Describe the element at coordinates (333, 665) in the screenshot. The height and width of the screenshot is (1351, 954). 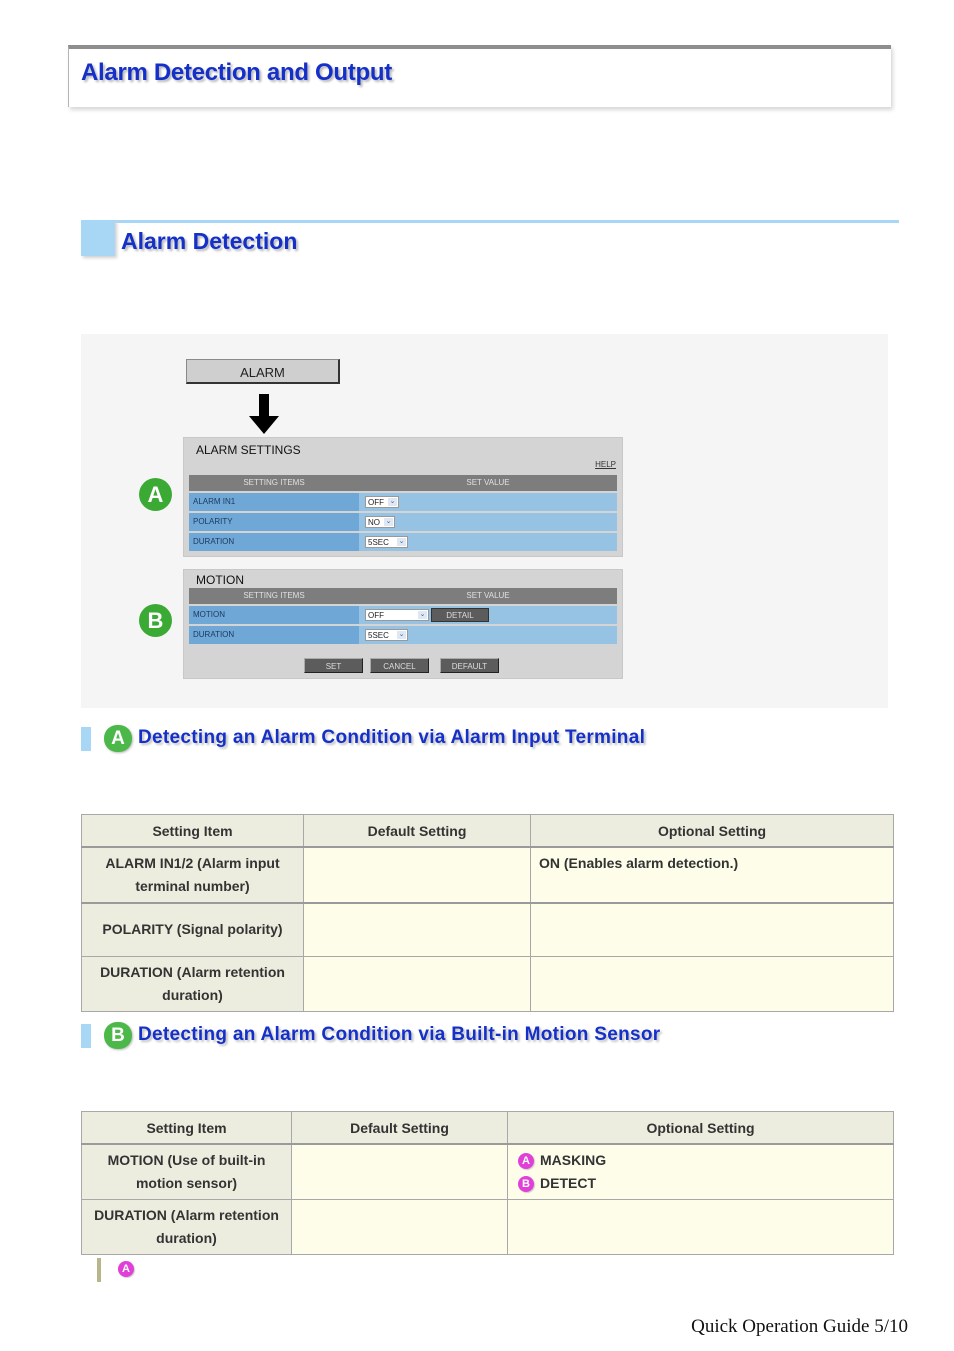
I see `set-button: SET` at that location.